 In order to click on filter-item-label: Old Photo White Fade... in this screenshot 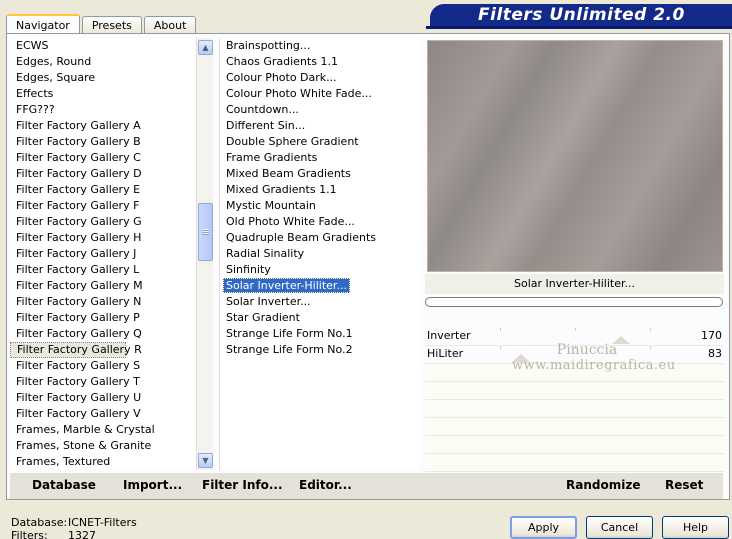, I will do `click(290, 221)`.